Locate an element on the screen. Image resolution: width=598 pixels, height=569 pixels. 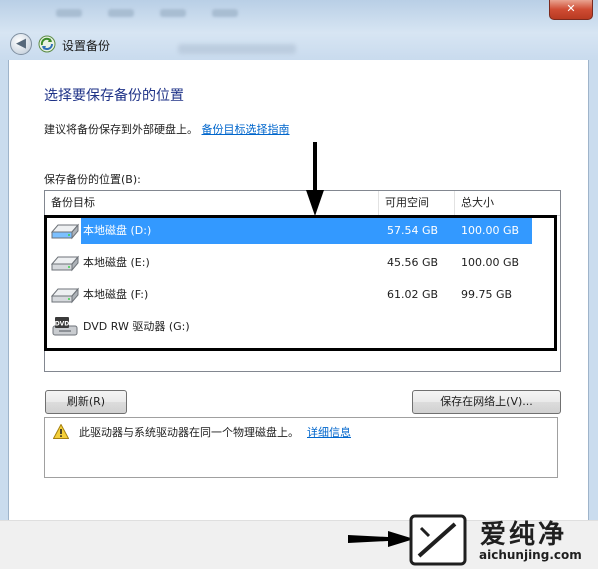
free-space: 45.56 GB is located at coordinates (413, 262).